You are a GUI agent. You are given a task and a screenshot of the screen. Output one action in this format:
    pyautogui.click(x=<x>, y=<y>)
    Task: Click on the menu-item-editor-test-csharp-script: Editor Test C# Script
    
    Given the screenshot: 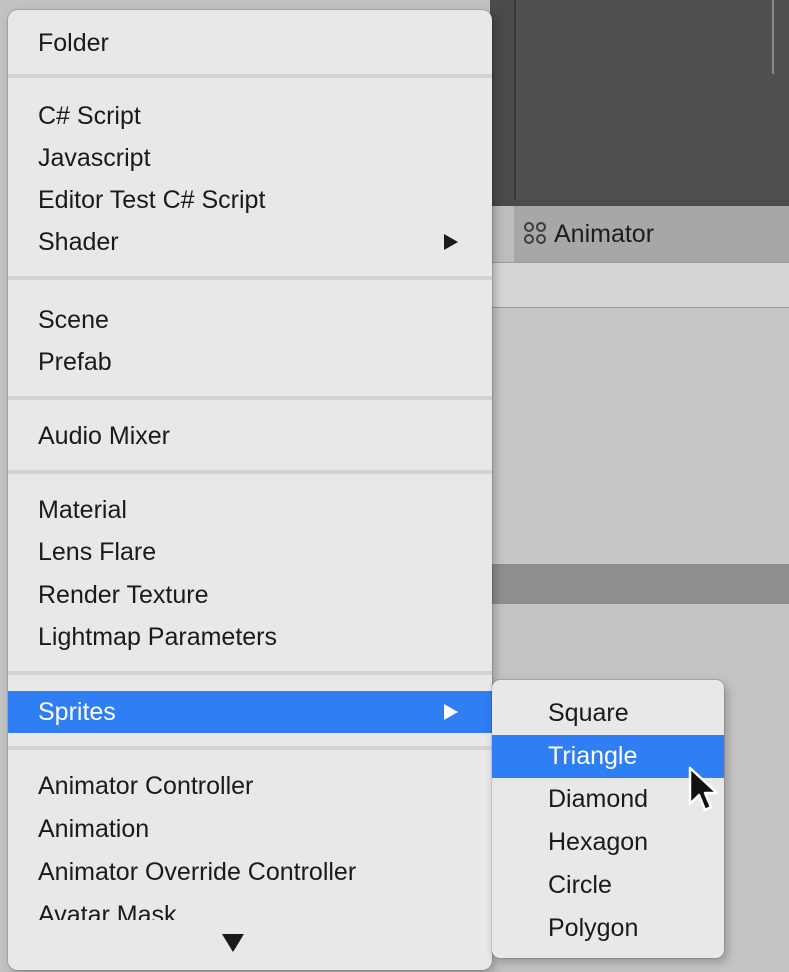 What is the action you would take?
    pyautogui.click(x=250, y=200)
    